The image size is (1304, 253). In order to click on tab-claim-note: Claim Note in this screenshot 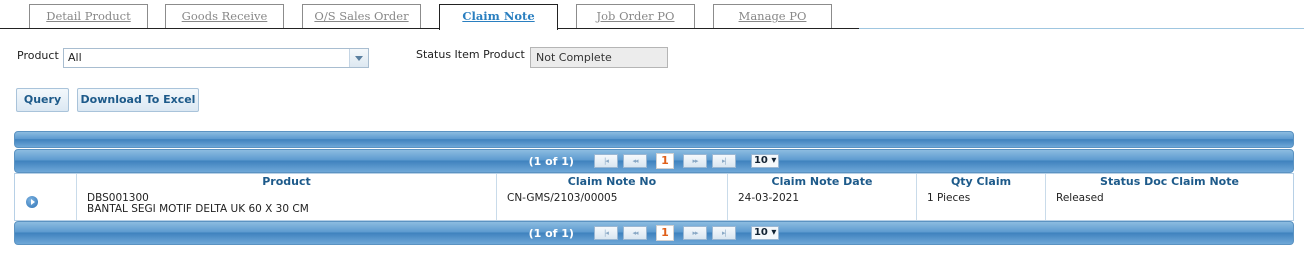, I will do `click(498, 18)`.